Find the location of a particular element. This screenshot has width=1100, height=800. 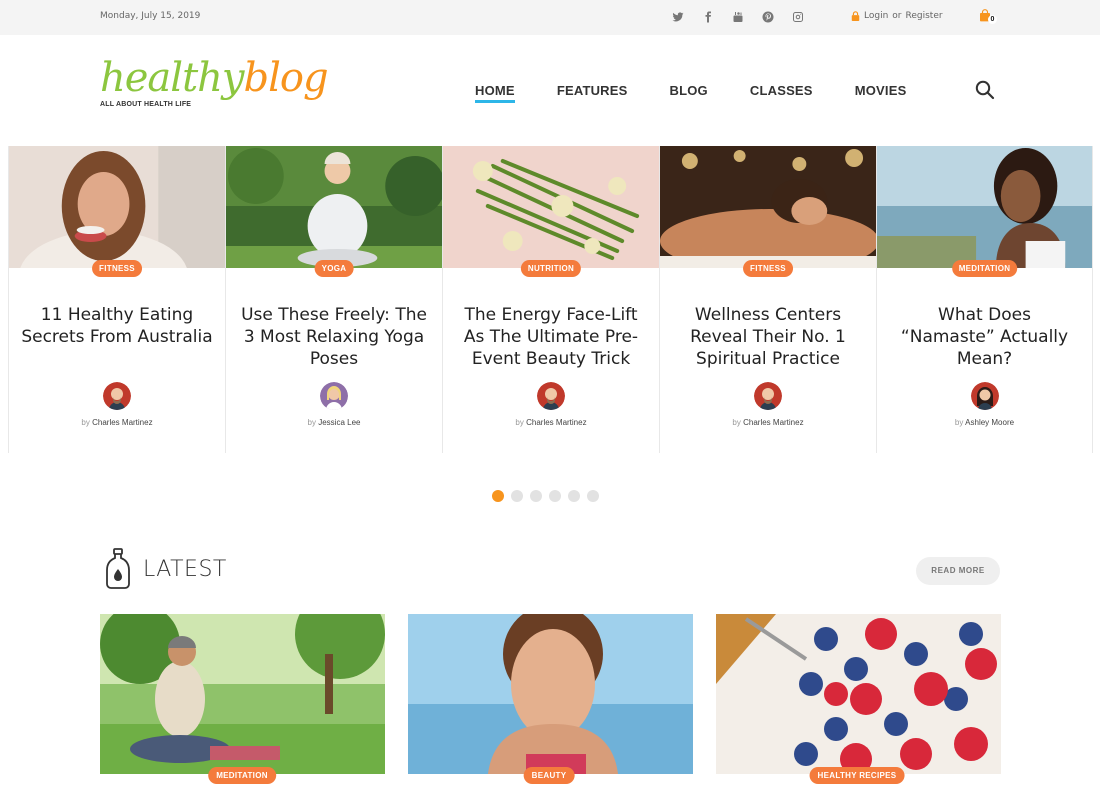

logo-wordmark: healthyblog is located at coordinates (214, 78).